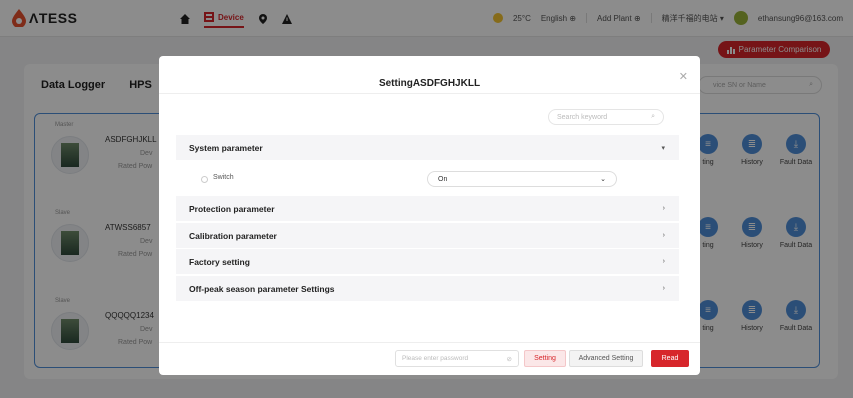 The width and height of the screenshot is (853, 398). Describe the element at coordinates (429, 83) in the screenshot. I see `modal-title: SettingASDFGHJKLL` at that location.